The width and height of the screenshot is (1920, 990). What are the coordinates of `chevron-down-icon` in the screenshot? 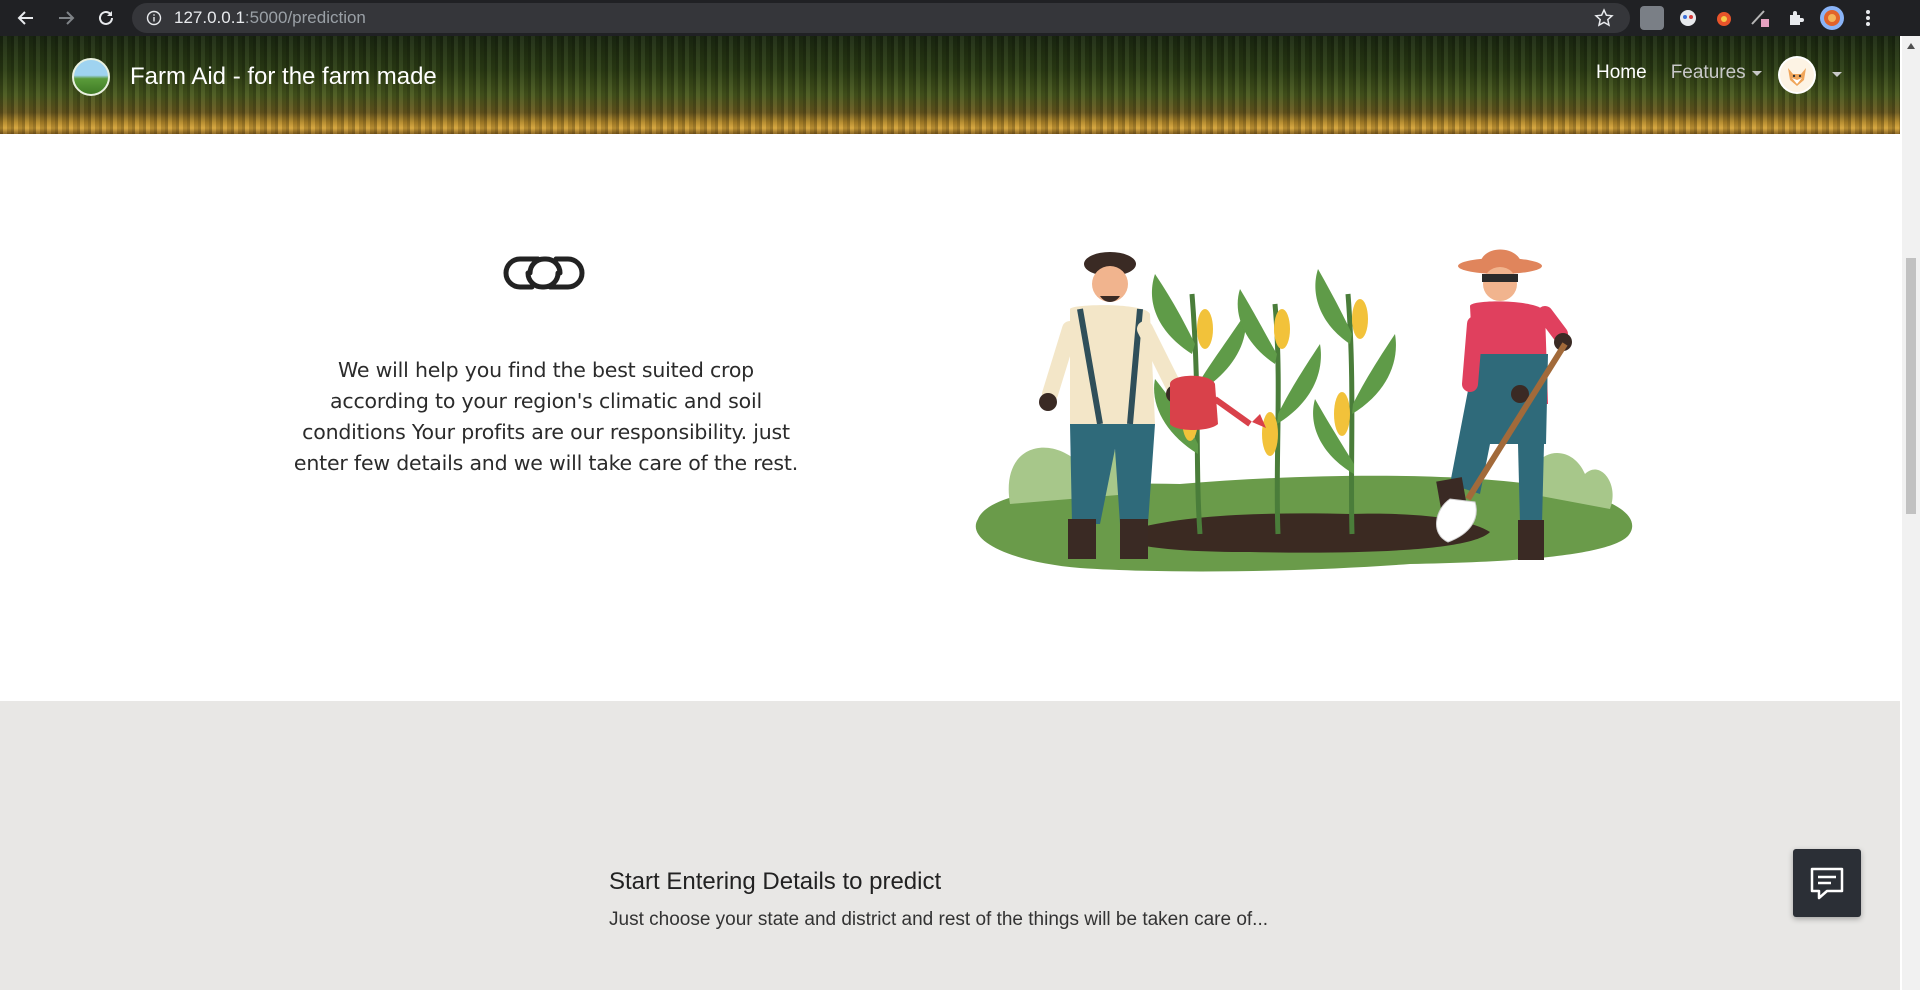 It's located at (1756, 73).